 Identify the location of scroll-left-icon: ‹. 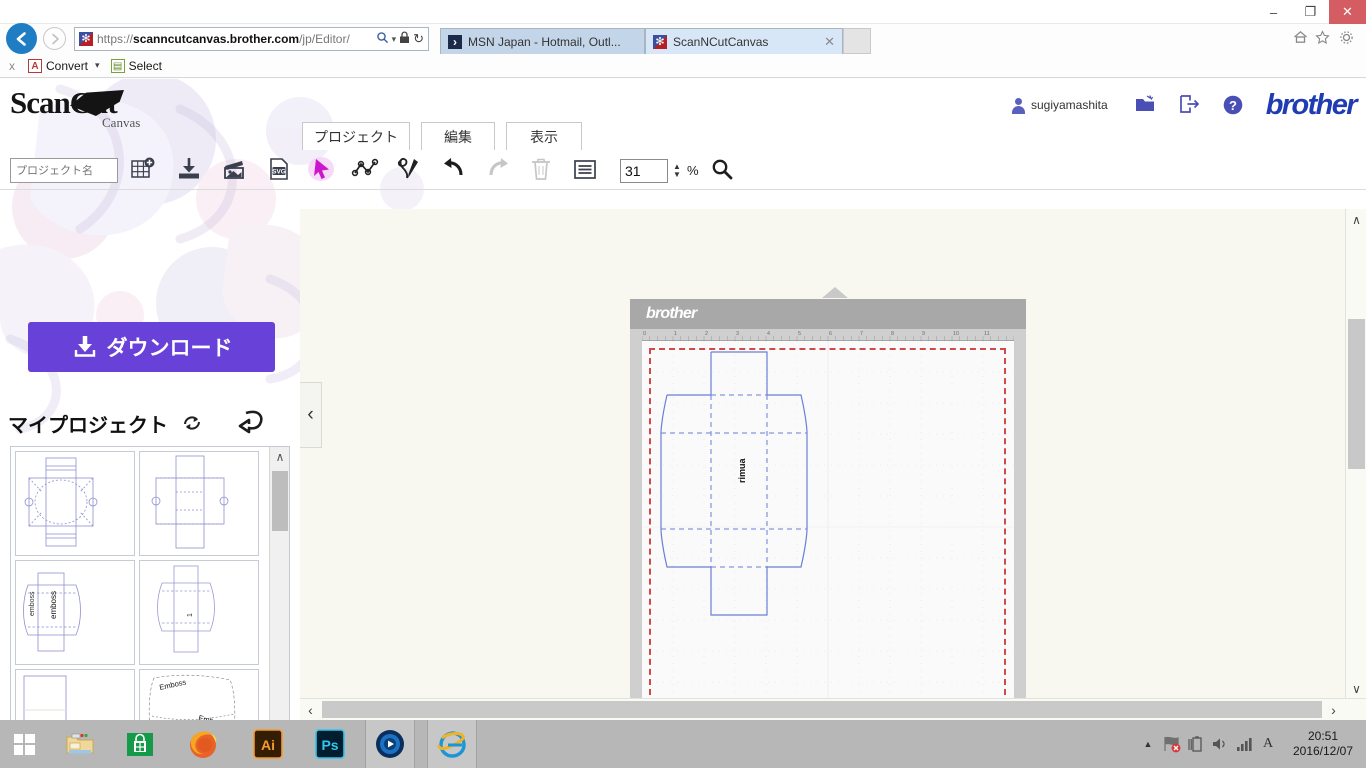
(310, 709).